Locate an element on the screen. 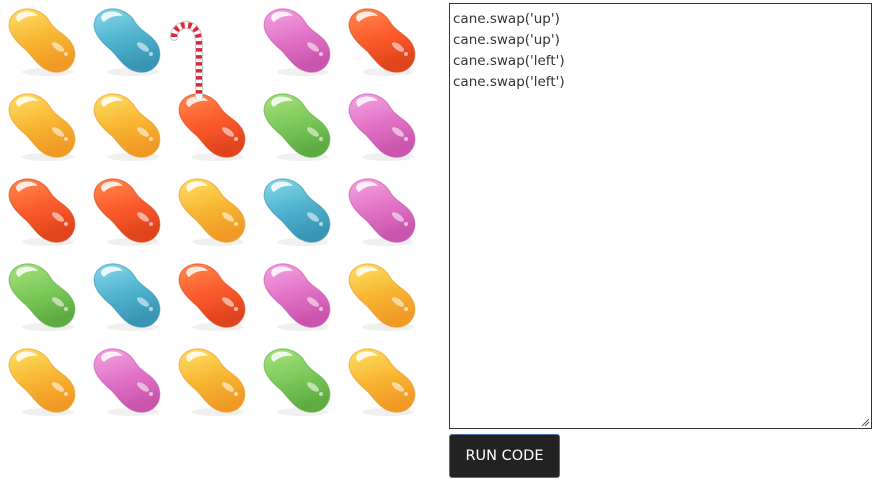 The image size is (885, 491). resize-grip-icon is located at coordinates (865, 422).